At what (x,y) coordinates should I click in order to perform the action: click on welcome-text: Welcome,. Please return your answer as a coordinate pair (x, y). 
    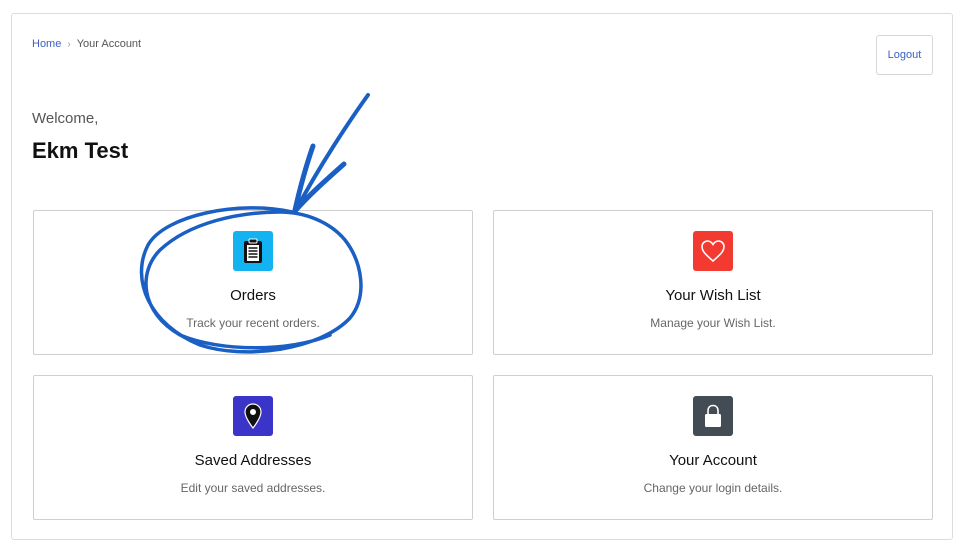
    Looking at the image, I should click on (65, 118).